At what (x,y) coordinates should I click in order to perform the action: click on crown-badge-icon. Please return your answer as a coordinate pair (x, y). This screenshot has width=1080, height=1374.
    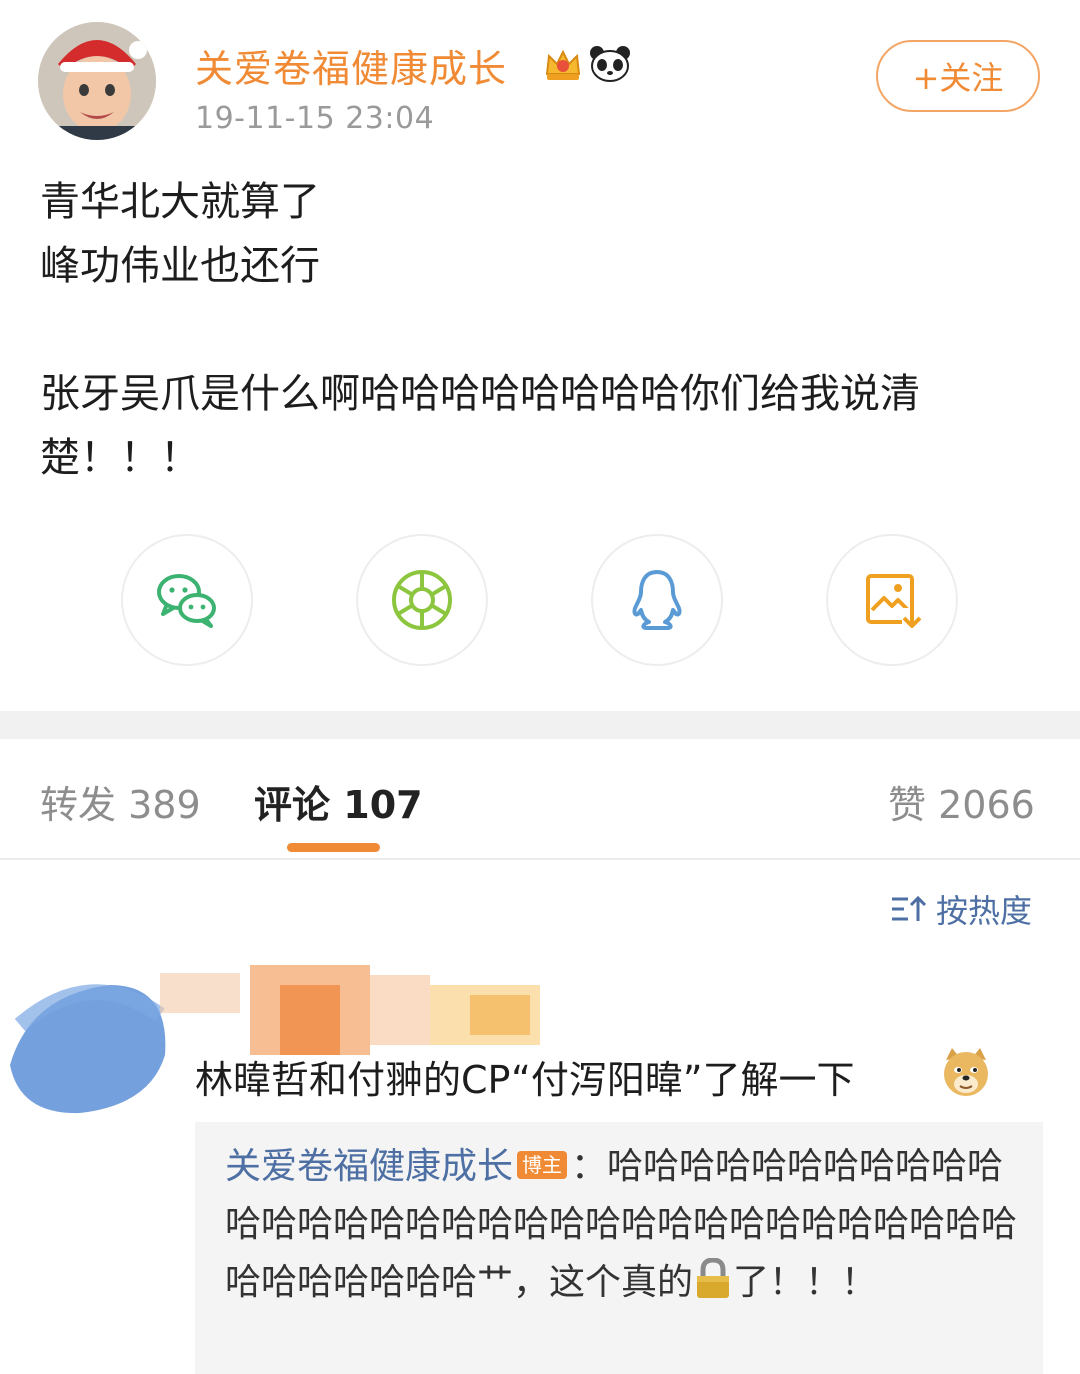
    Looking at the image, I should click on (563, 64).